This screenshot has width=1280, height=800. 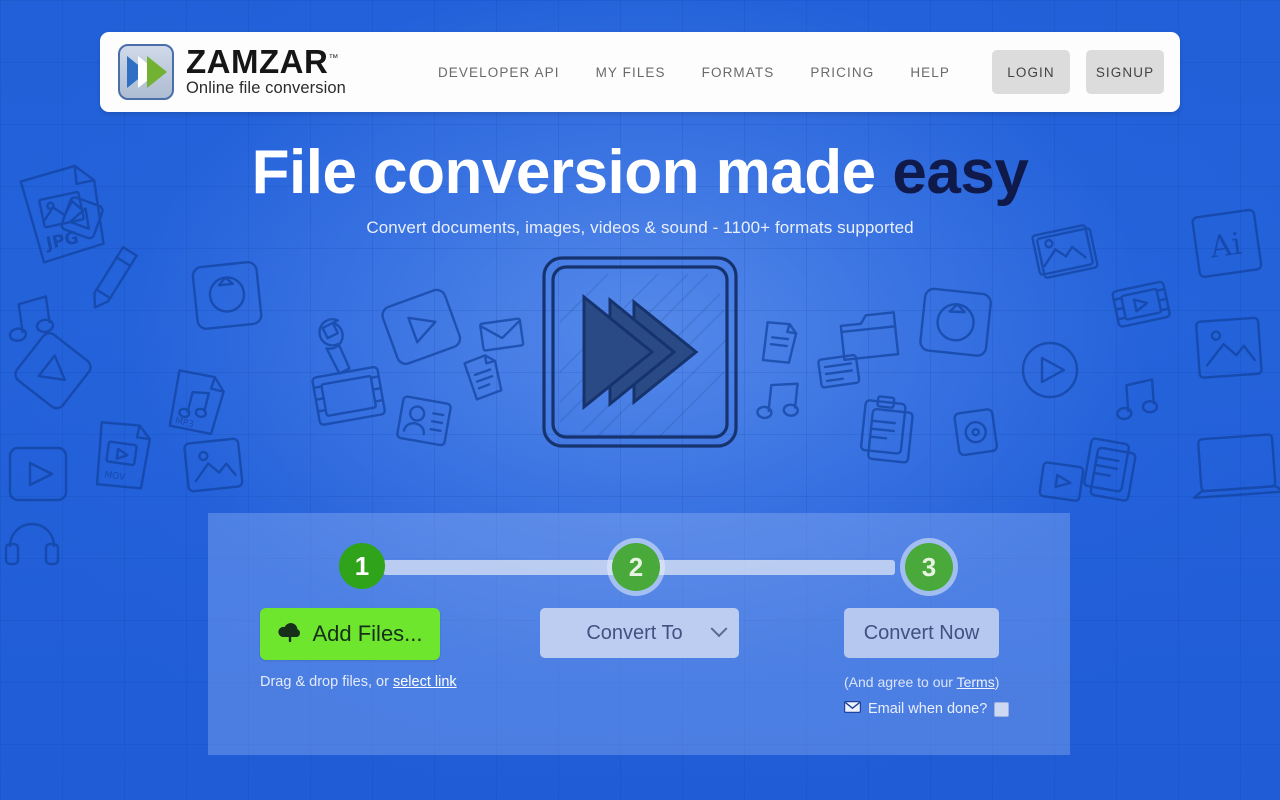 I want to click on double-chevron-logo-icon, so click(x=146, y=72).